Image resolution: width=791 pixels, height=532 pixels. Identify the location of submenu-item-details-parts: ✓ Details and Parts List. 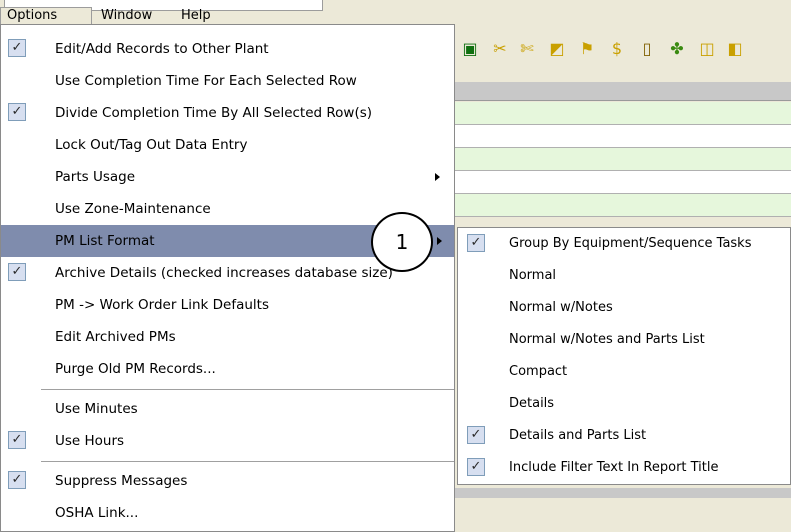
(624, 436).